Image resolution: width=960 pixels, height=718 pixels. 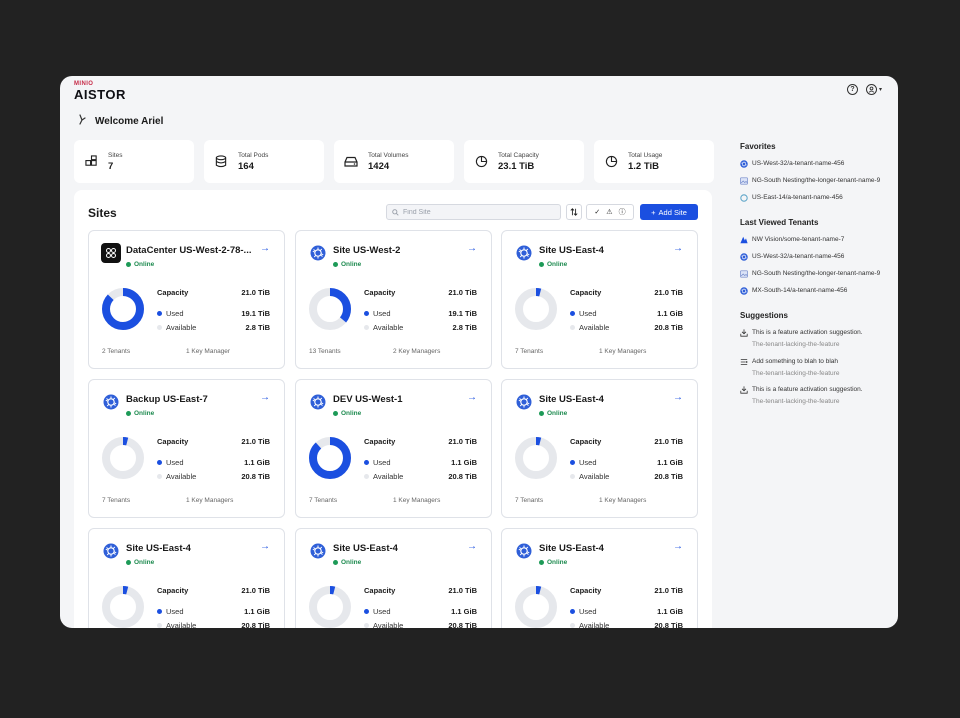 What do you see at coordinates (264, 161) in the screenshot?
I see `stat-card: Total Pods 164` at bounding box center [264, 161].